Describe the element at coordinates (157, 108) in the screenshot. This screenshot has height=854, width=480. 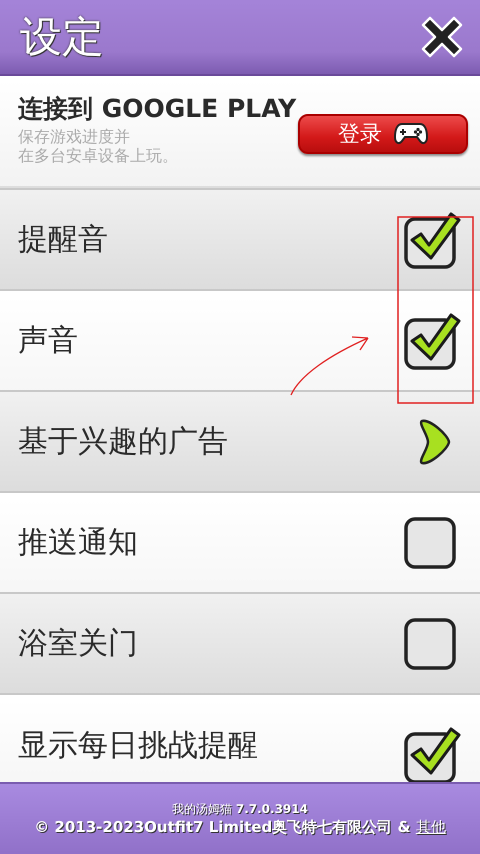
I see `section-title: 连接到 GOOGLE PLAY` at that location.